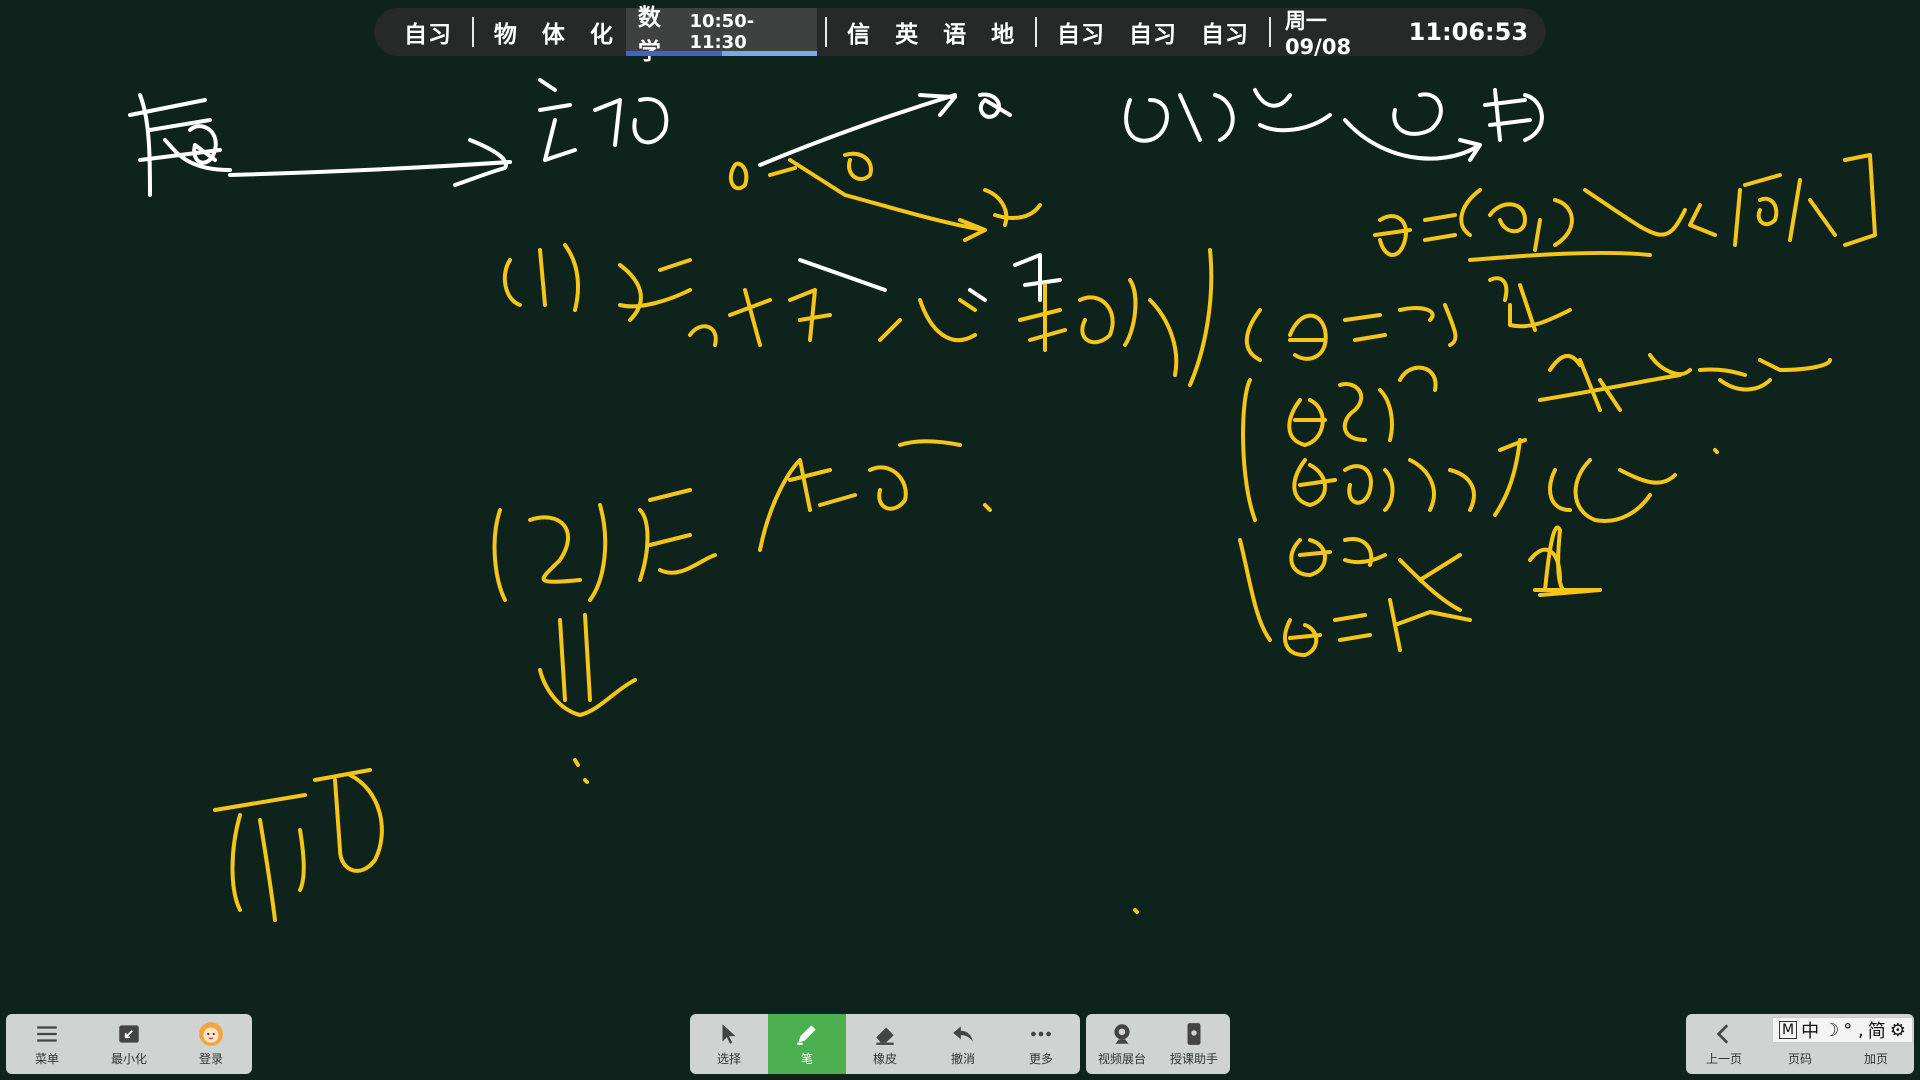 The image size is (1920, 1080). What do you see at coordinates (806, 1059) in the screenshot?
I see `pen-label: 笔` at bounding box center [806, 1059].